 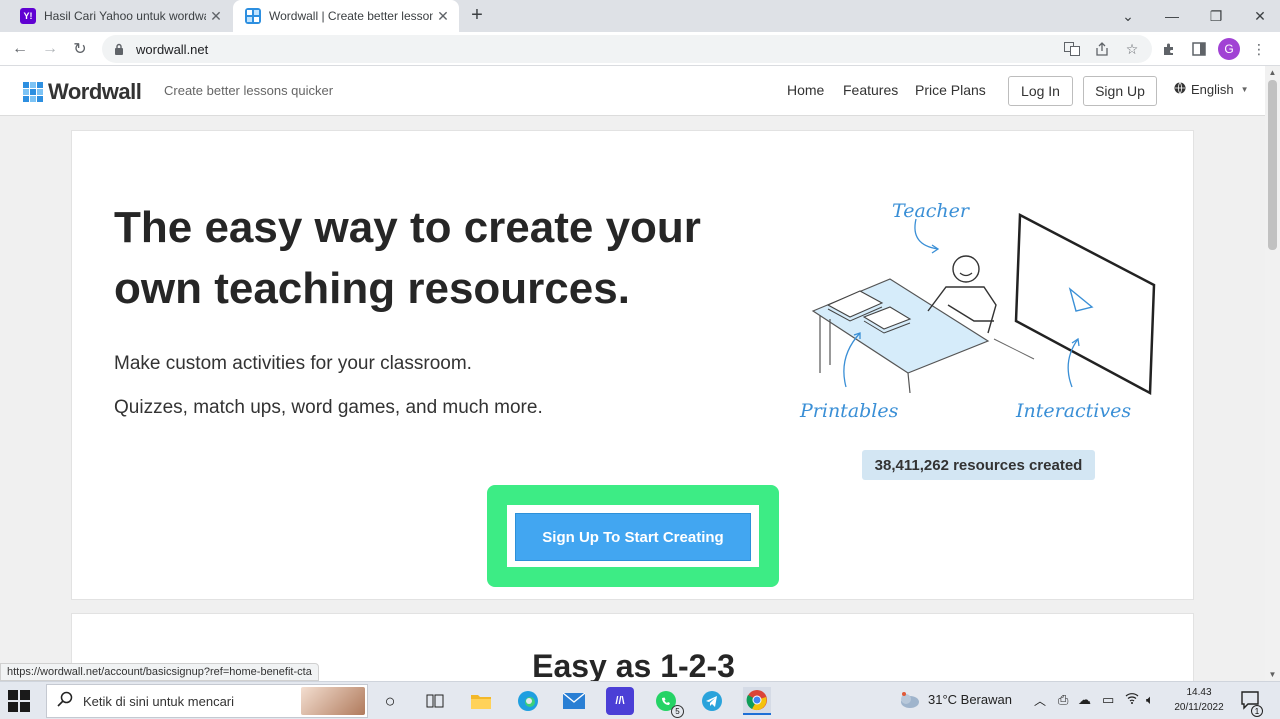 What do you see at coordinates (28, 16) in the screenshot?
I see `yahoo-icon: Y!` at bounding box center [28, 16].